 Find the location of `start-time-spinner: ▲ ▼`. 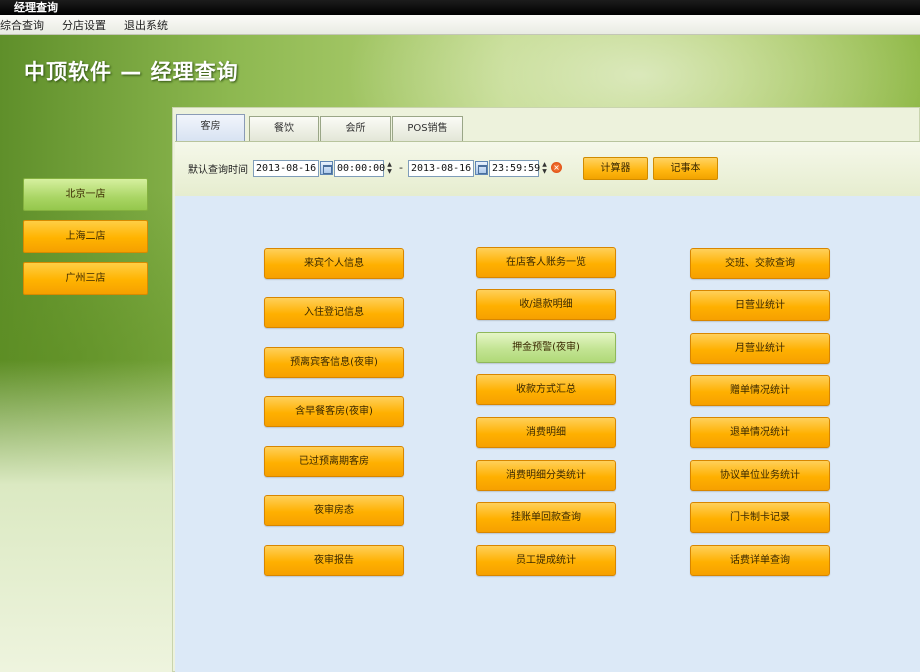

start-time-spinner: ▲ ▼ is located at coordinates (389, 168).